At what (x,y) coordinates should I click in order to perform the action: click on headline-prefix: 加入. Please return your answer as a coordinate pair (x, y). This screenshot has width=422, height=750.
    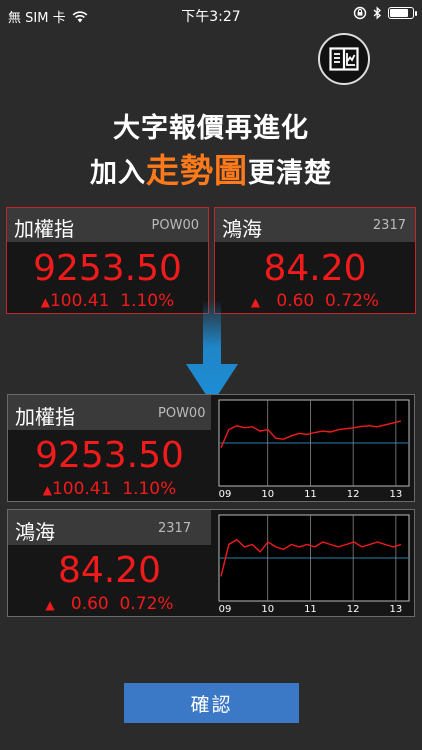
    Looking at the image, I should click on (118, 173).